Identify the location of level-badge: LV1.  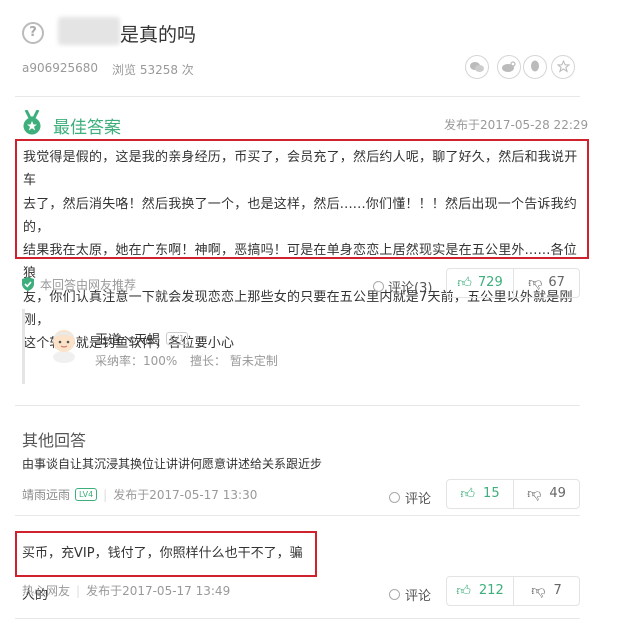
(177, 338).